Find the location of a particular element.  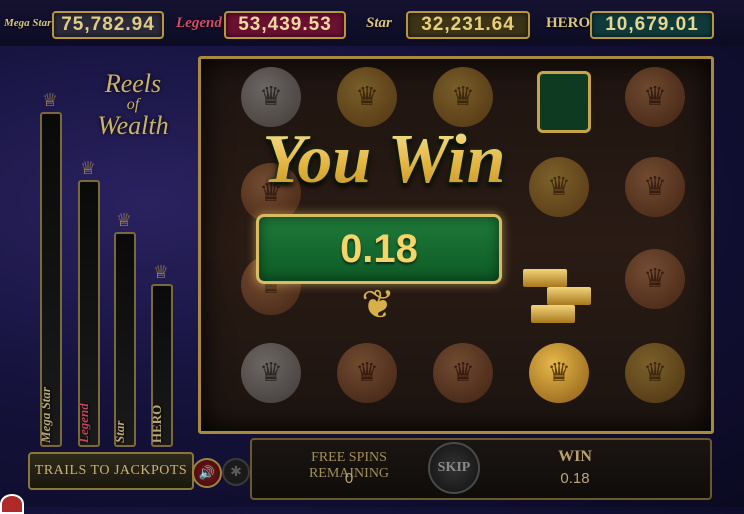

trail-star-label: Star is located at coordinates (119, 431).